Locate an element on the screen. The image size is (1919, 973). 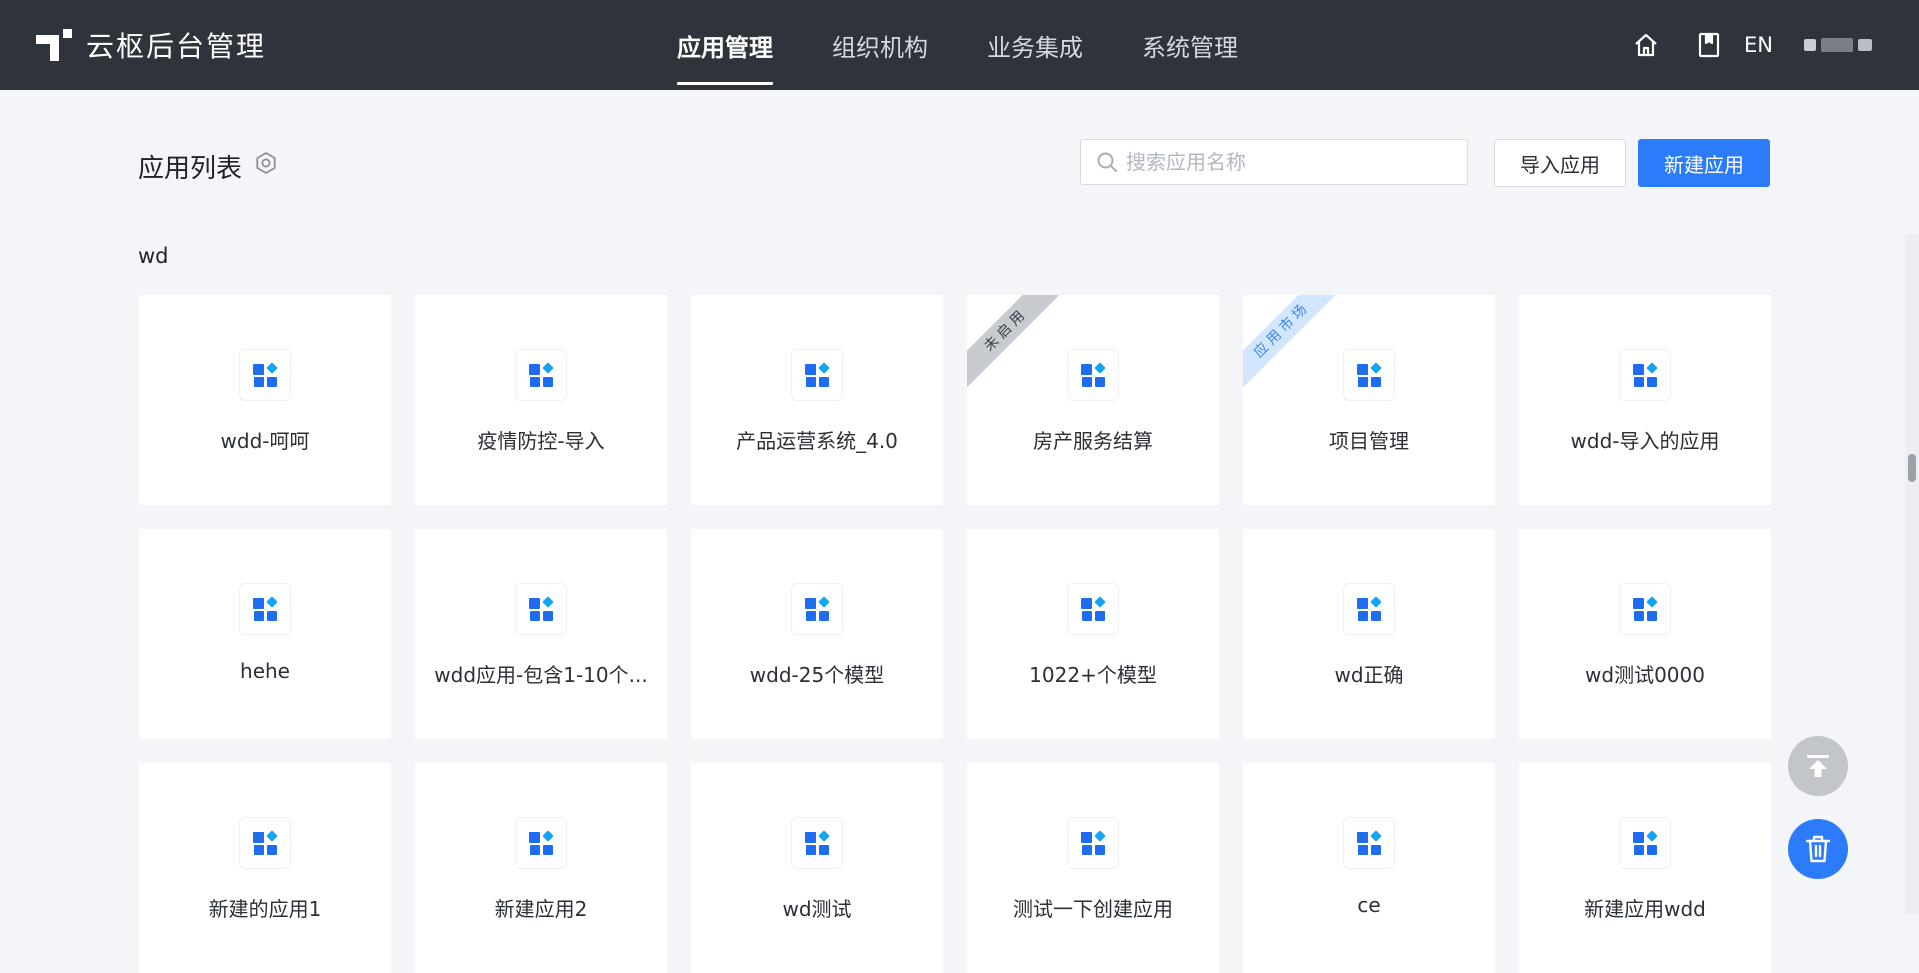
book-icon is located at coordinates (1709, 45).